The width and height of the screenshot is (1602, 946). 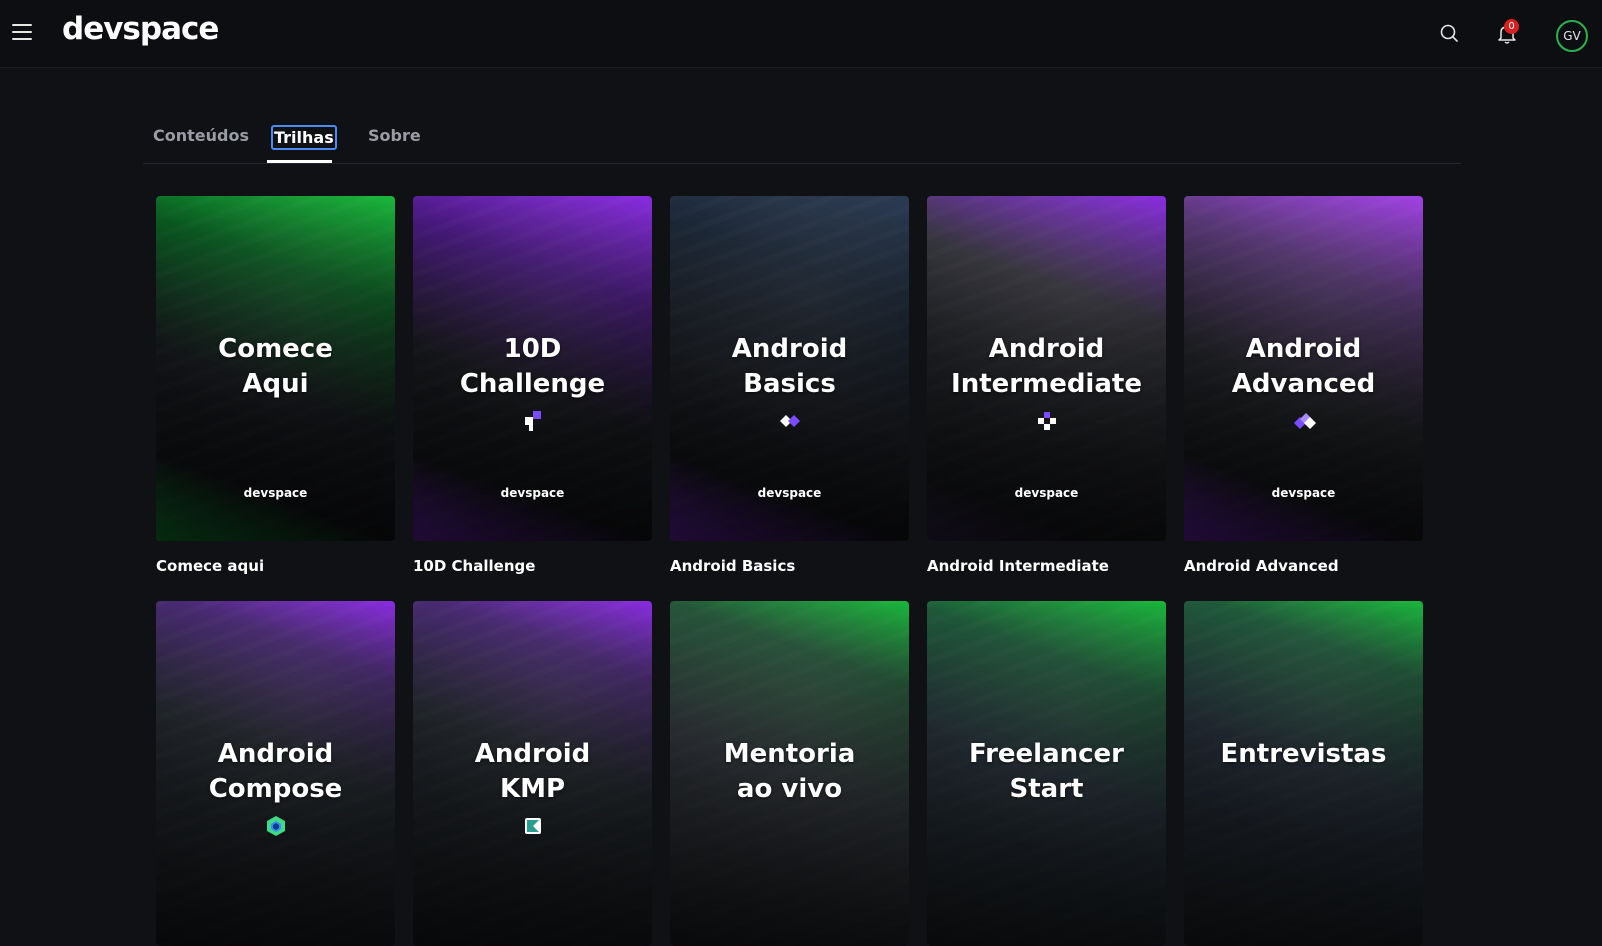 I want to click on trail-thumbnail: Freelancer Start, so click(x=1046, y=773).